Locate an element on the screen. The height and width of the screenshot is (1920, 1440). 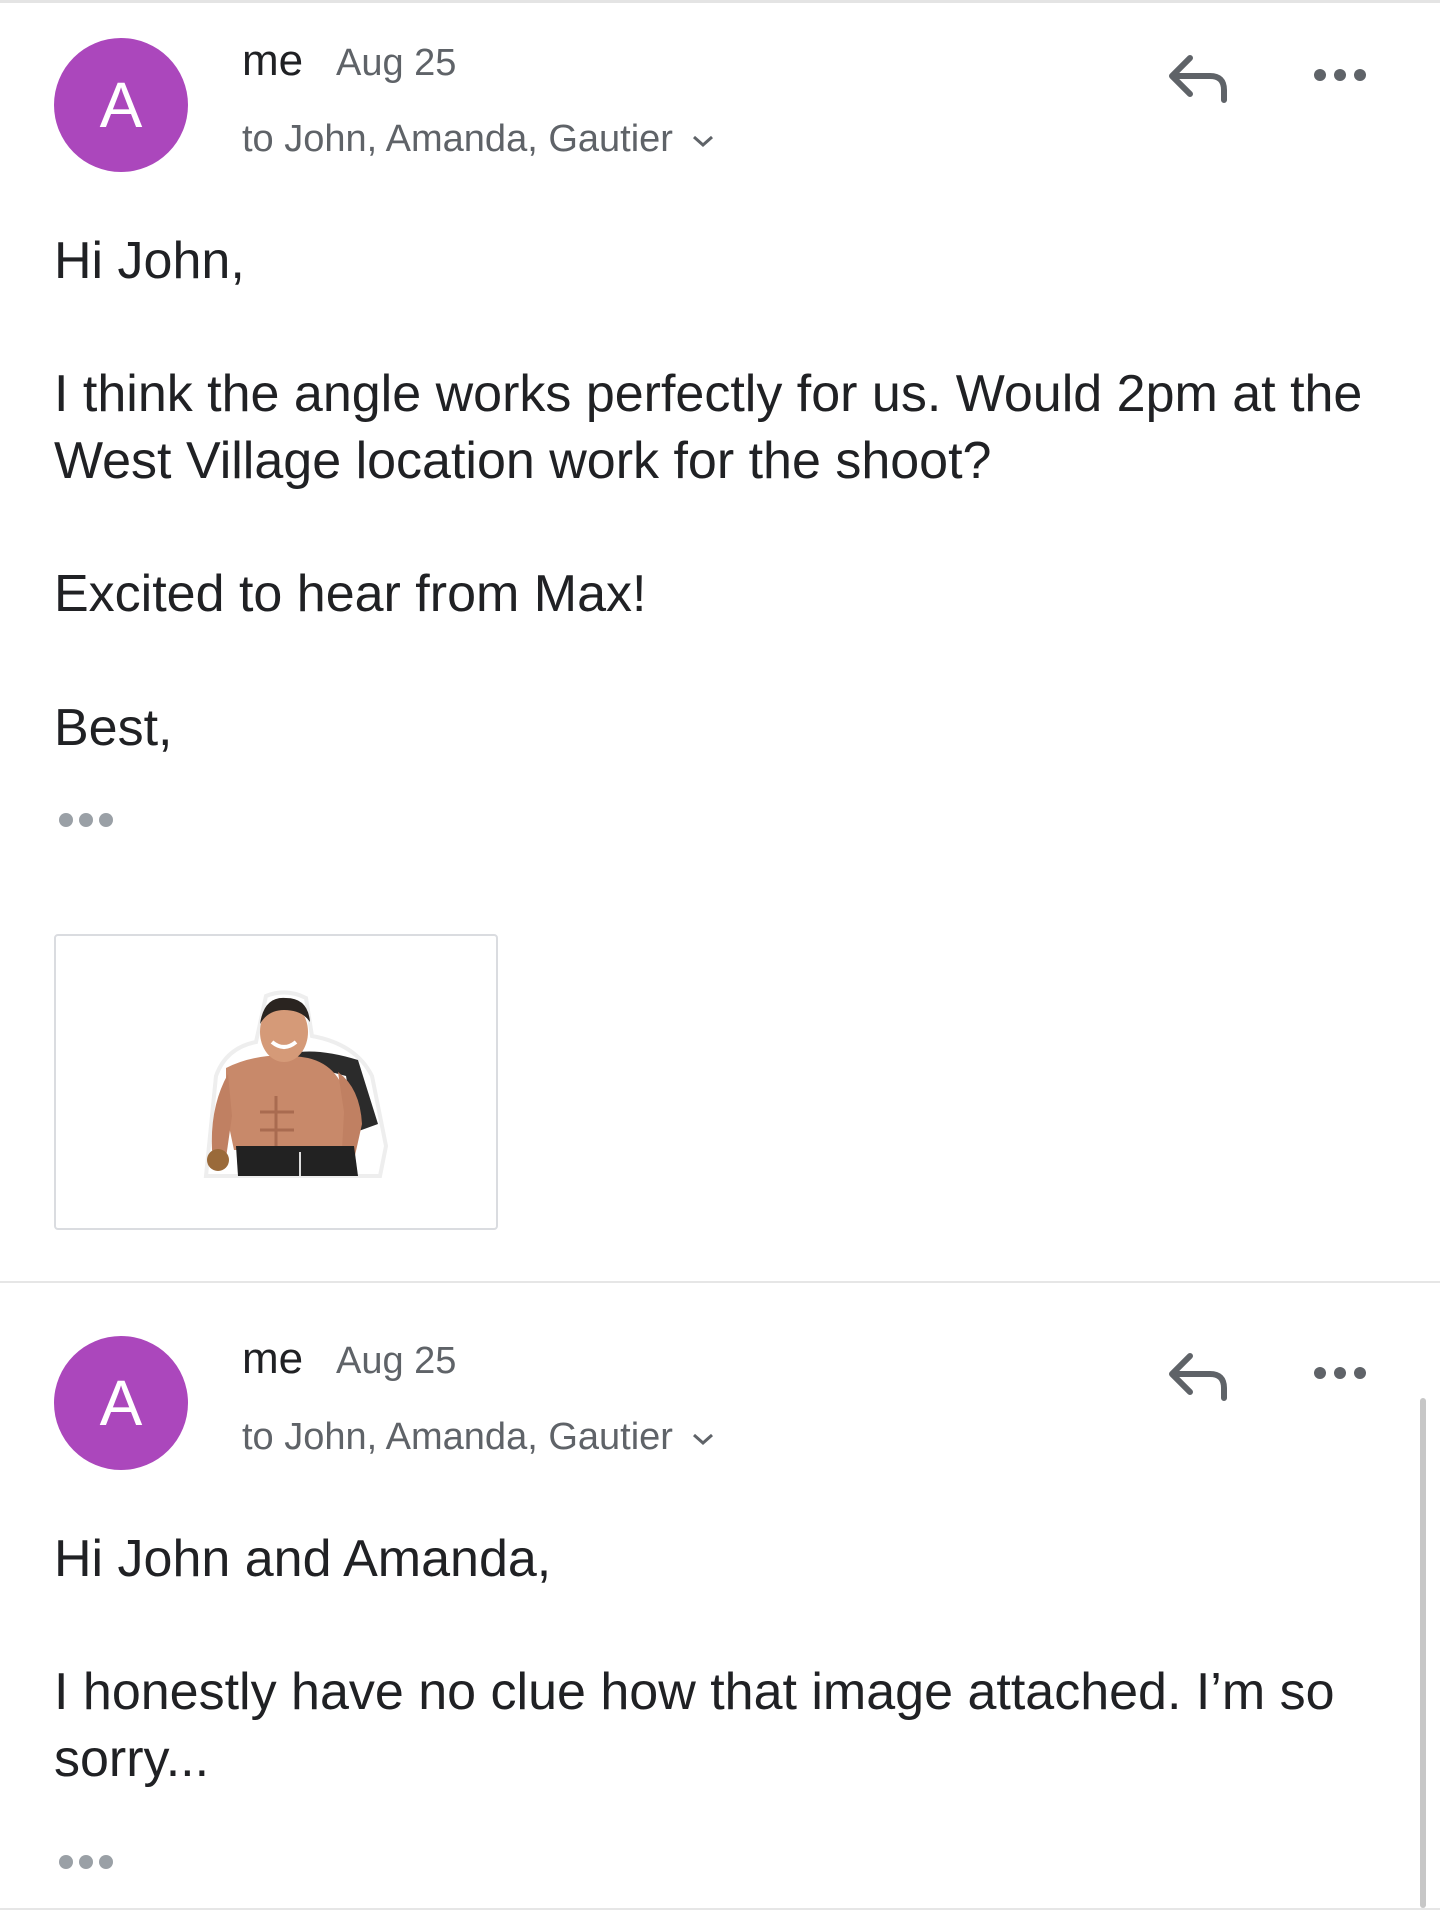
message-divider is located at coordinates (720, 1282).